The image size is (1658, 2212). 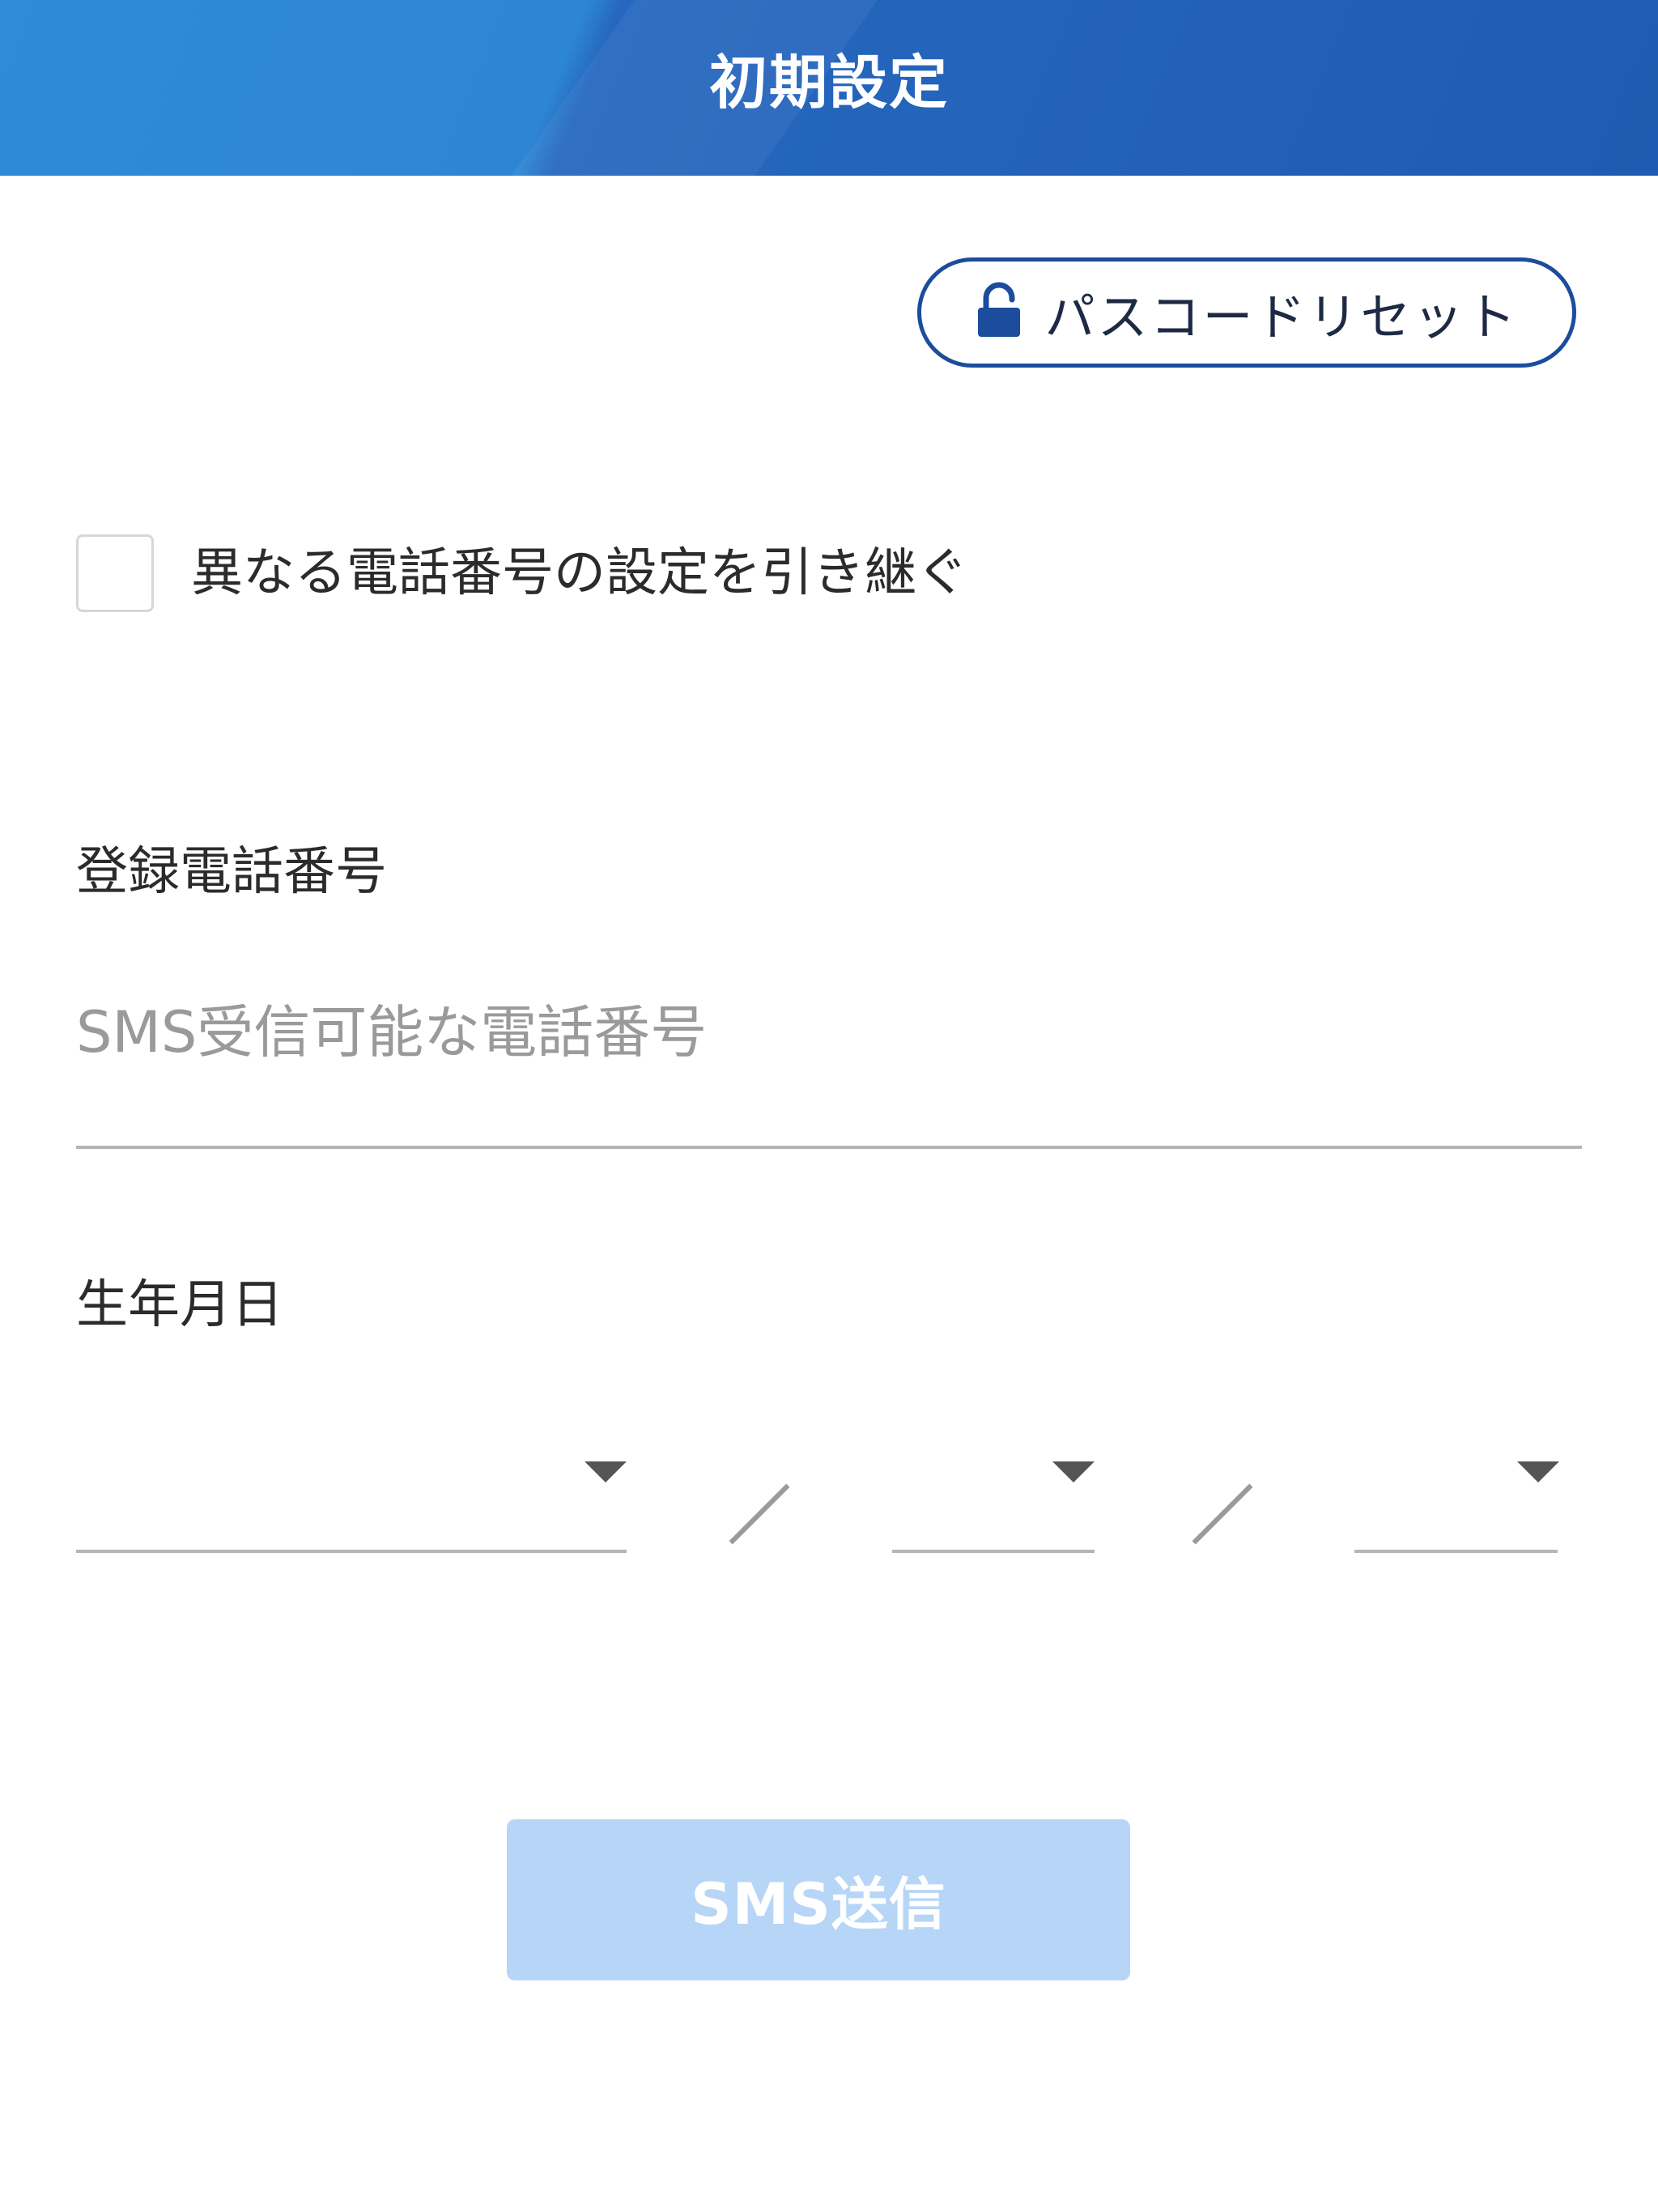 I want to click on birth-month-underline, so click(x=993, y=1552).